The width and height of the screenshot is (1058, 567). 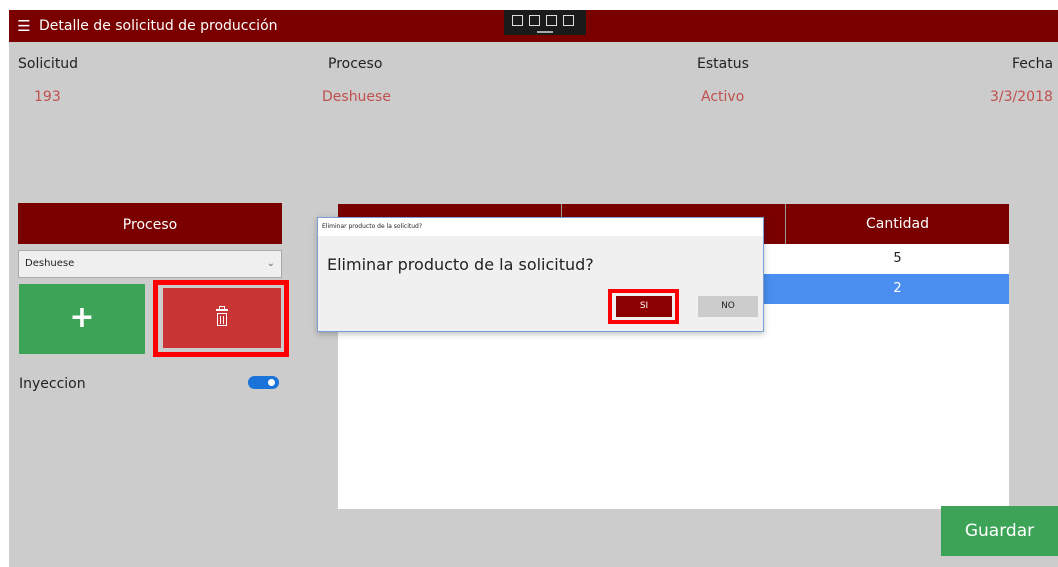 What do you see at coordinates (545, 32) in the screenshot?
I see `toolbar-collapse-handle` at bounding box center [545, 32].